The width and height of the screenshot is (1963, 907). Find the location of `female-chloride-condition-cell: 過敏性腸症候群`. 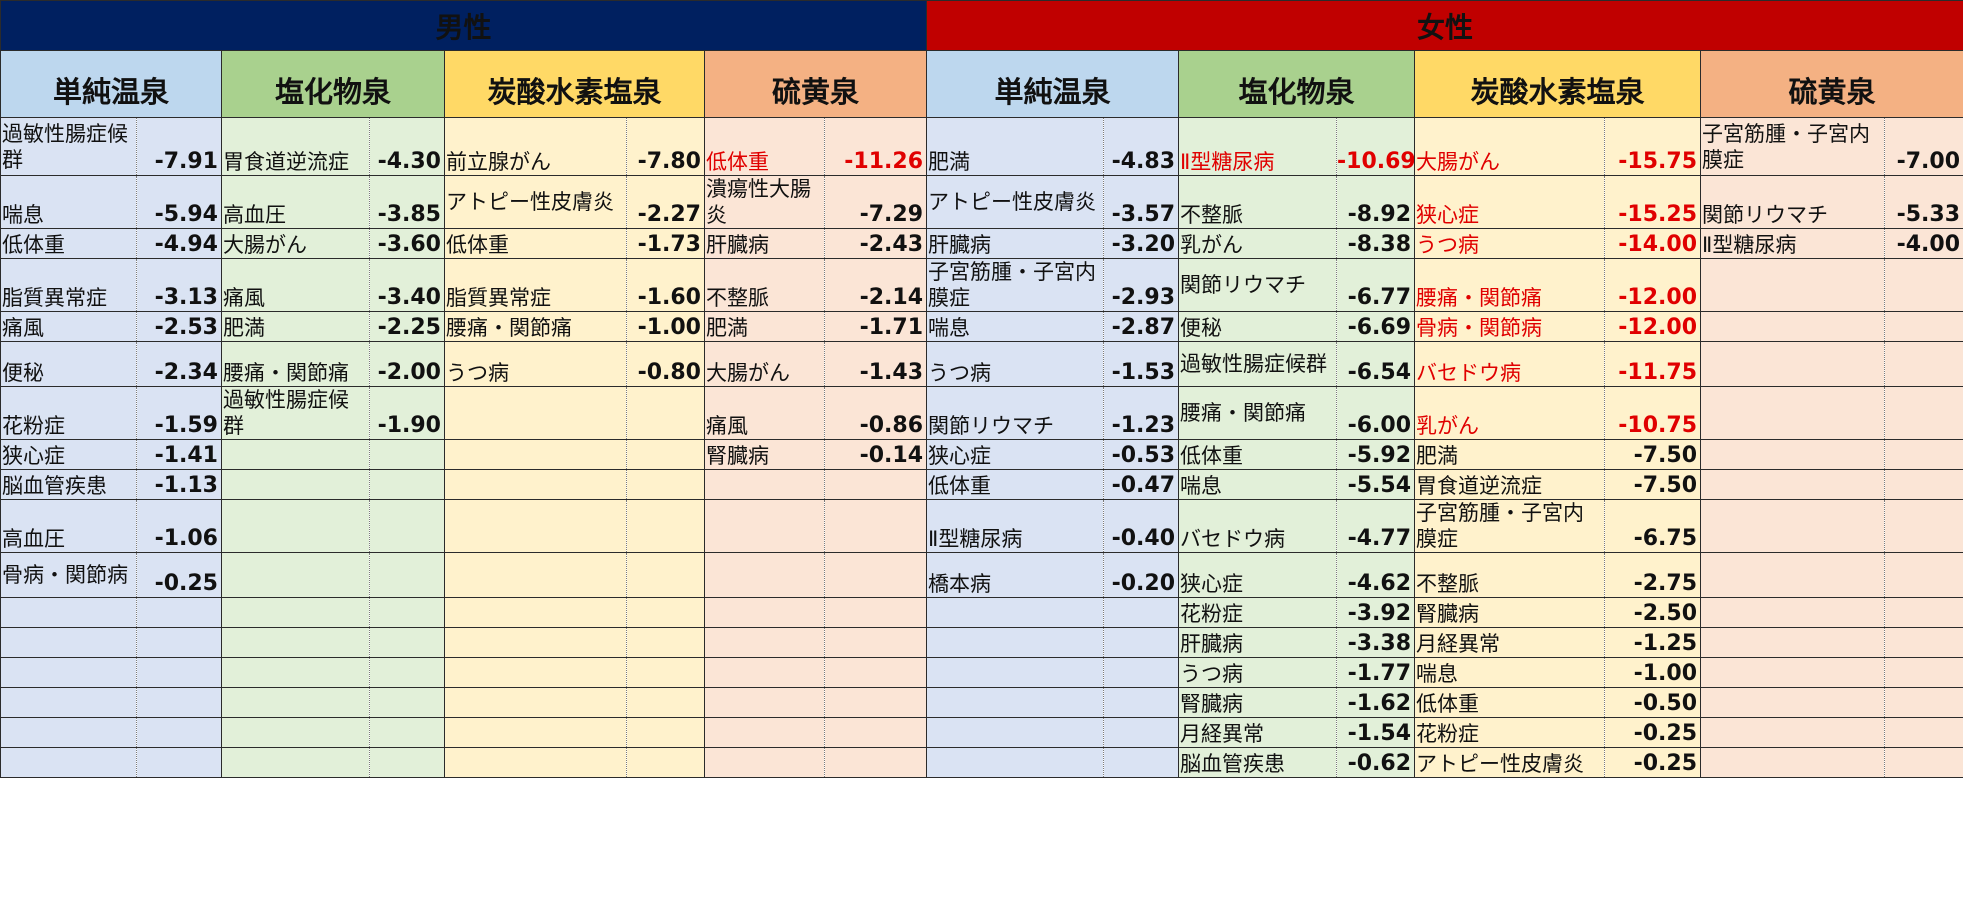

female-chloride-condition-cell: 過敏性腸症候群 is located at coordinates (1258, 364).